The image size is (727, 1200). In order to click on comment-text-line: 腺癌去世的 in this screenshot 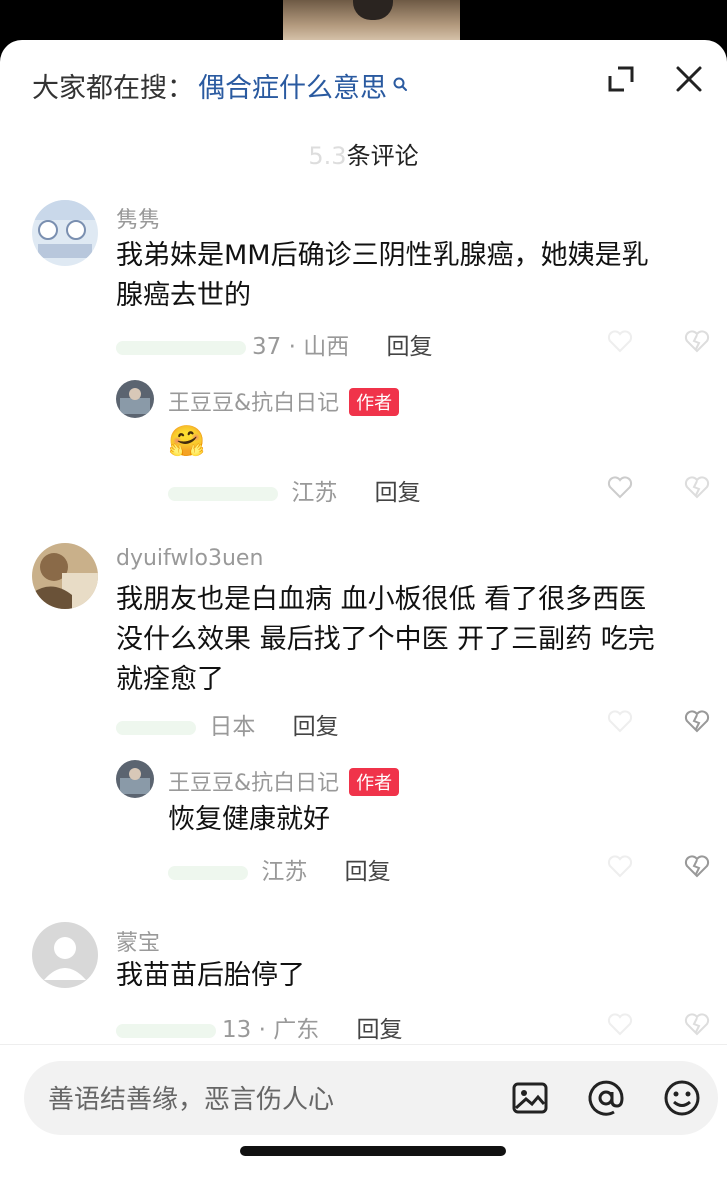, I will do `click(183, 295)`.